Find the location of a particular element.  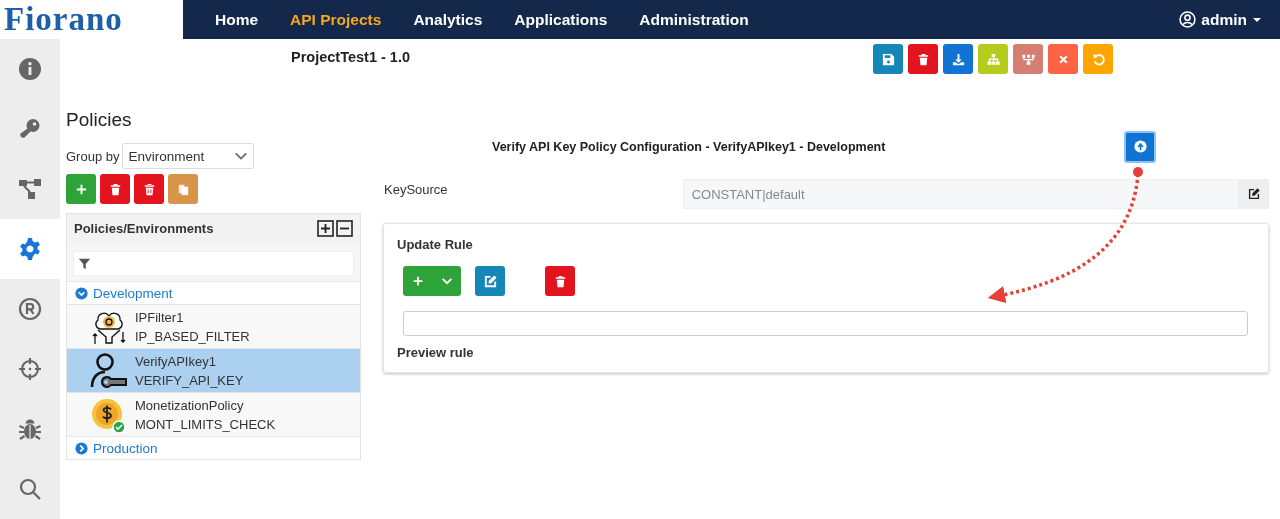

collapse-all-icon is located at coordinates (344, 228).